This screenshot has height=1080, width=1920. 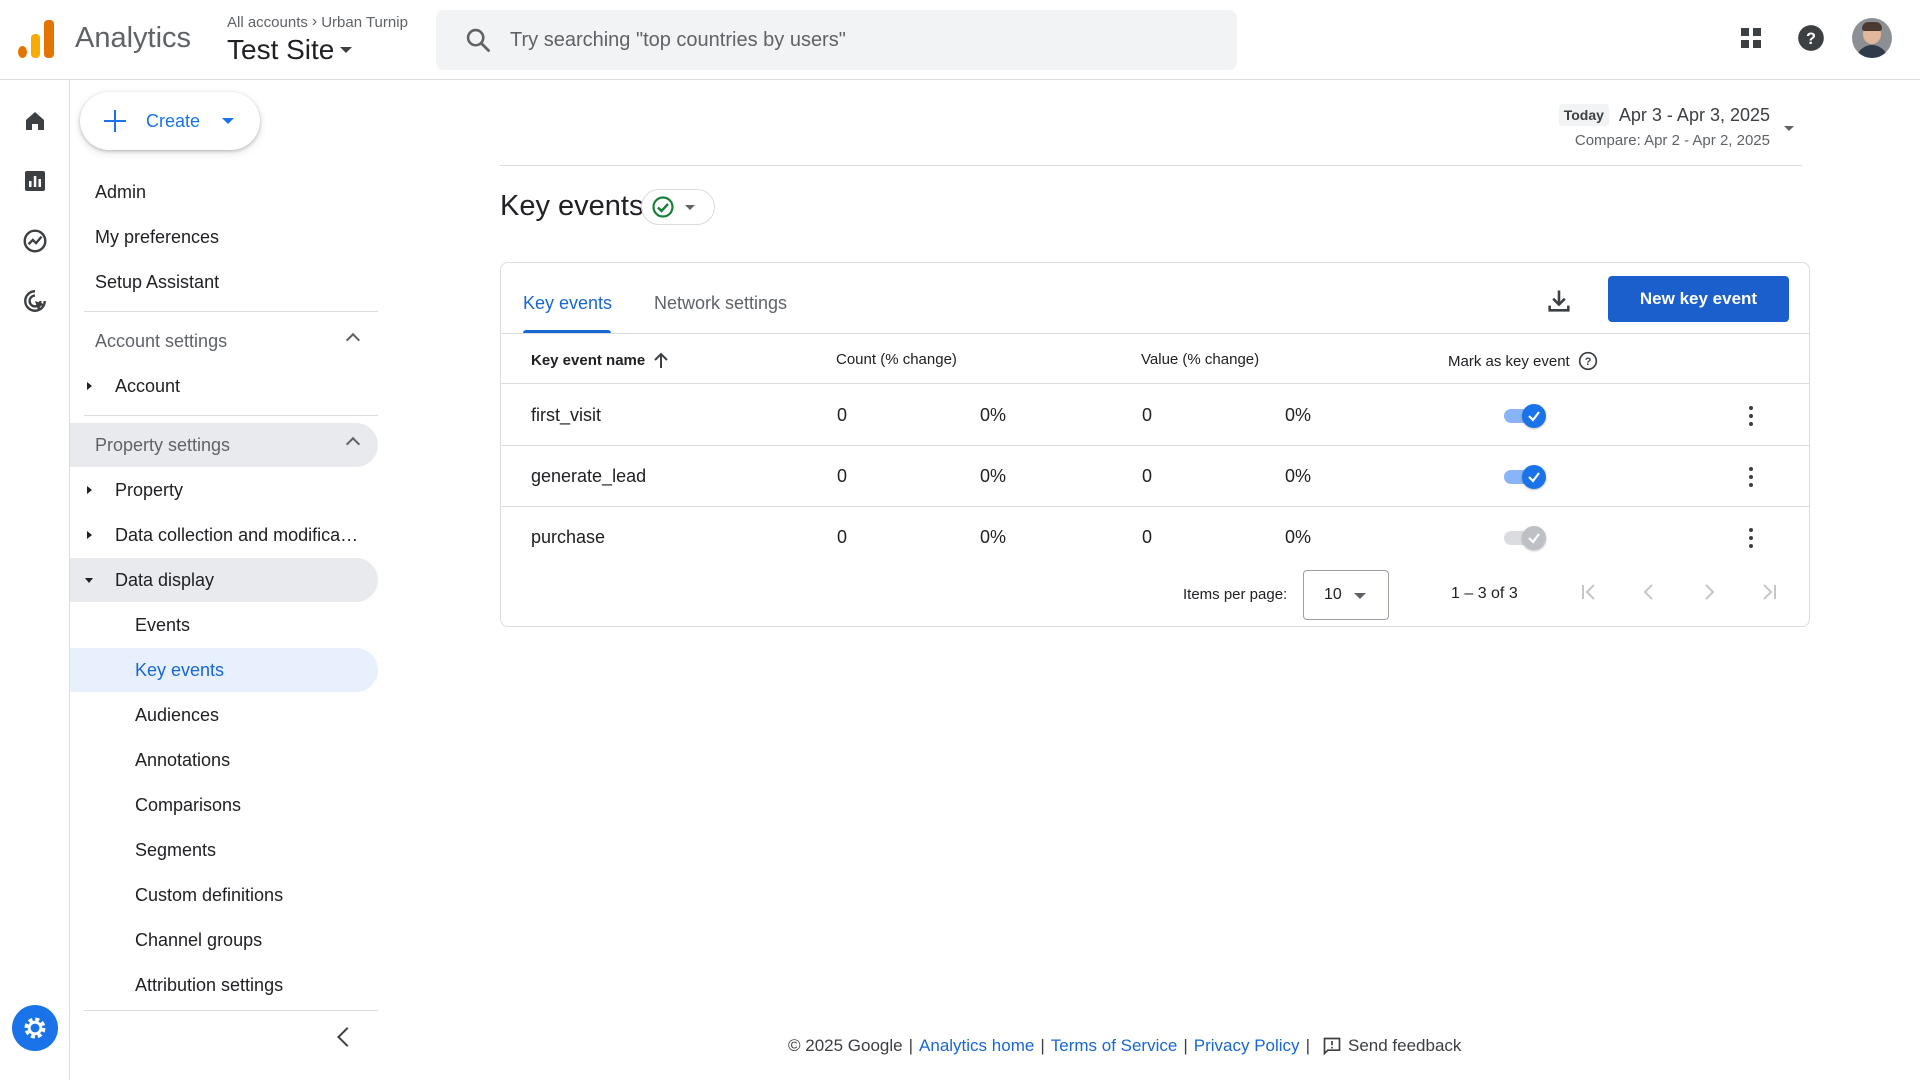 What do you see at coordinates (36, 39) in the screenshot?
I see `analytics-logo-icon` at bounding box center [36, 39].